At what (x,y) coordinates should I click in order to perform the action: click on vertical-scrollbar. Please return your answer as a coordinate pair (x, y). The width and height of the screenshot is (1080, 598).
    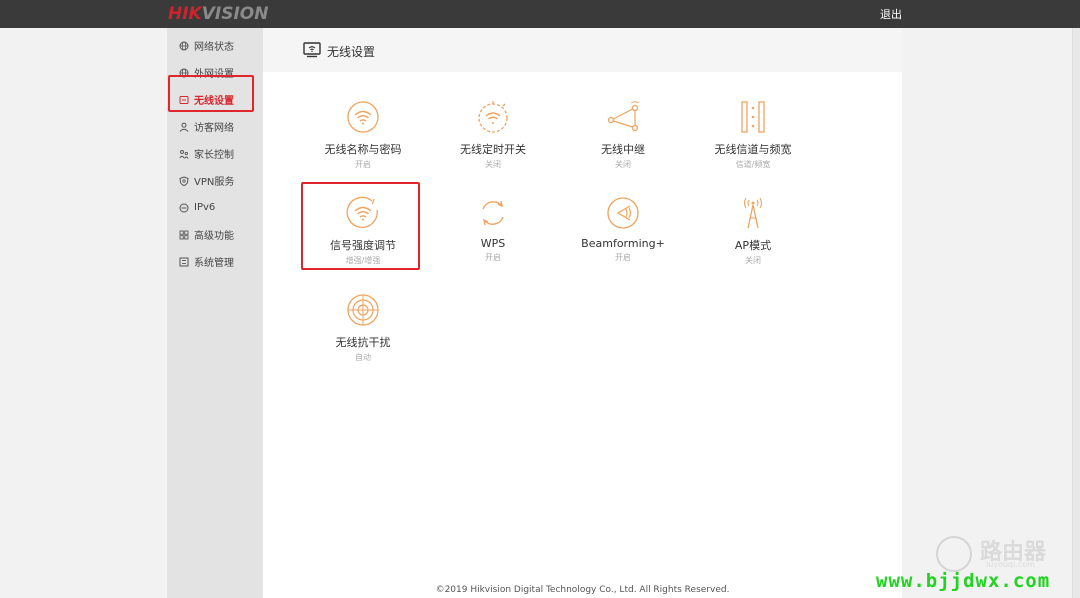
    Looking at the image, I should click on (1076, 313).